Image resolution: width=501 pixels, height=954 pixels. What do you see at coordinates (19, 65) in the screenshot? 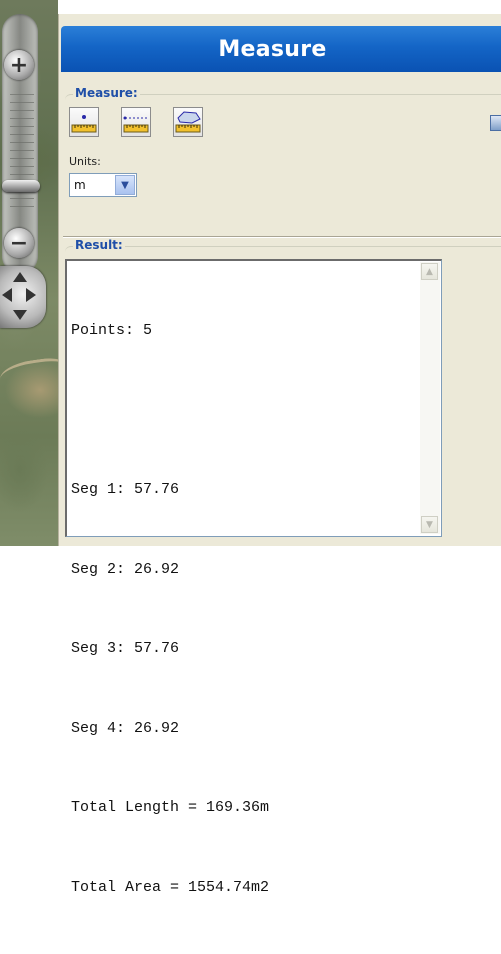
I see `zoom-in-button: +` at bounding box center [19, 65].